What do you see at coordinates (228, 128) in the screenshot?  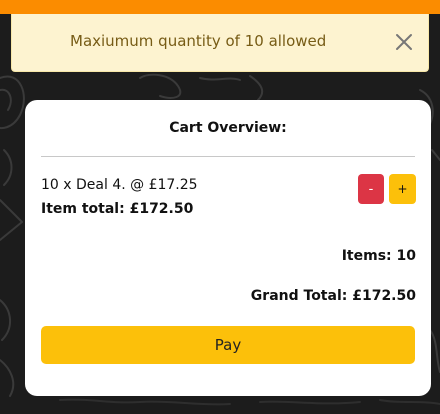 I see `cart-title: Cart Overview:` at bounding box center [228, 128].